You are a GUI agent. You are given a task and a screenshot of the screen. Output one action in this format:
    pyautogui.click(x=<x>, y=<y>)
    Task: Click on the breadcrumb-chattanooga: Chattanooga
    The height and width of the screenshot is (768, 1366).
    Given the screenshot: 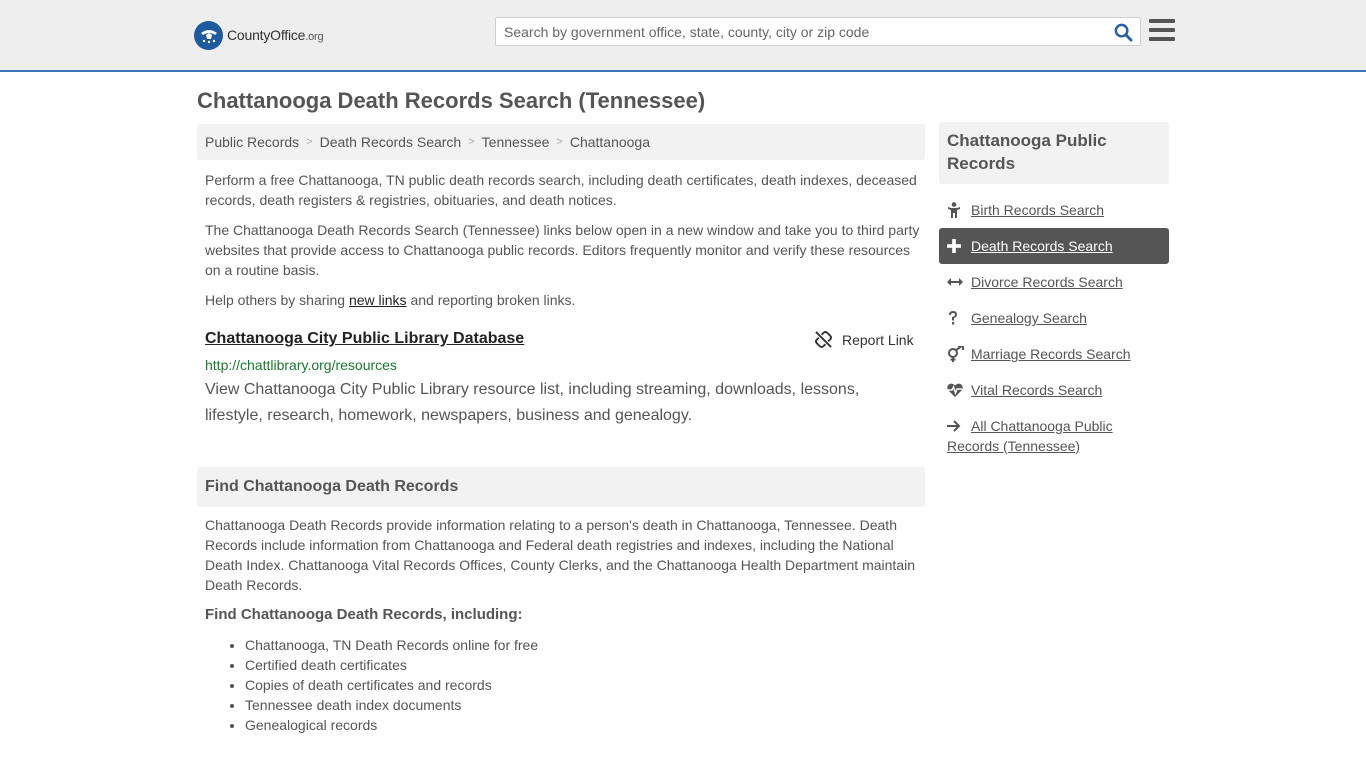 What is the action you would take?
    pyautogui.click(x=610, y=142)
    